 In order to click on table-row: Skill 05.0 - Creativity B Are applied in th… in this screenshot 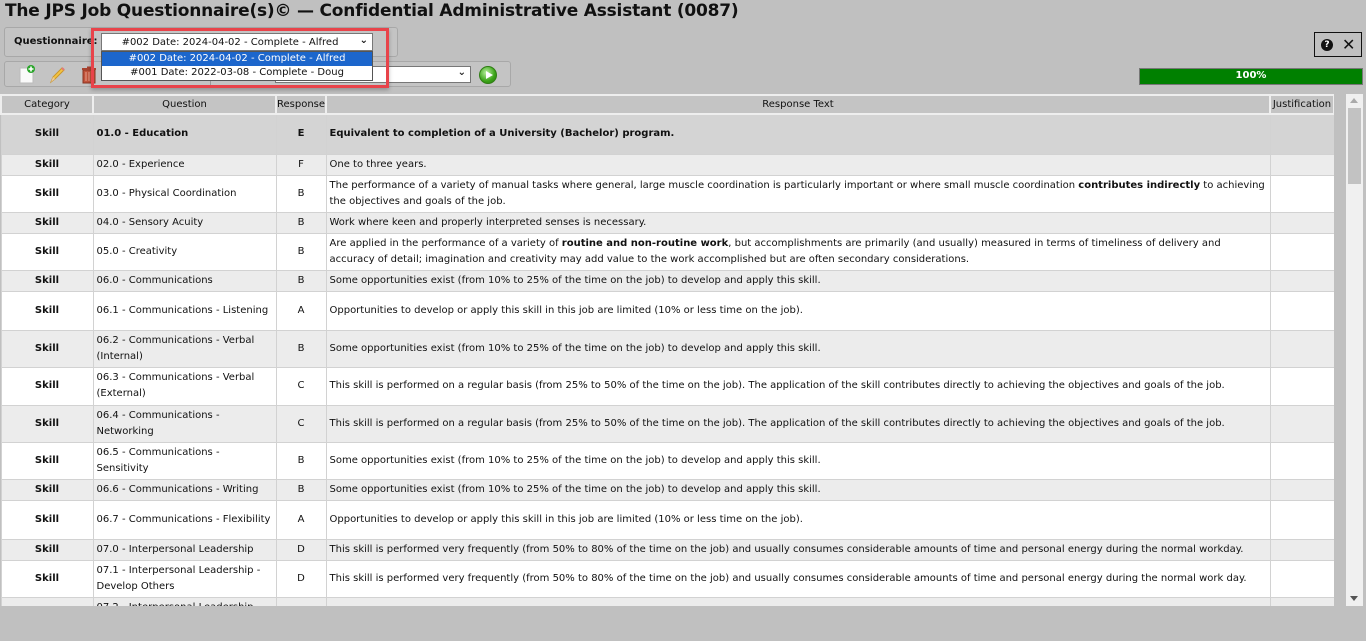, I will do `click(667, 251)`.